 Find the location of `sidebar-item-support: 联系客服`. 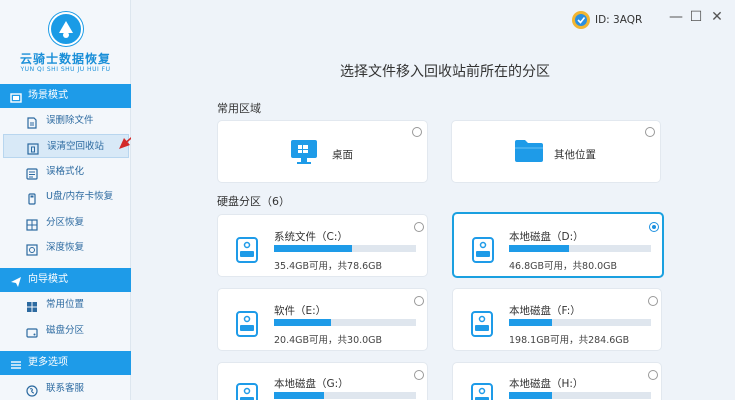

sidebar-item-support: 联系客服 is located at coordinates (65, 388).